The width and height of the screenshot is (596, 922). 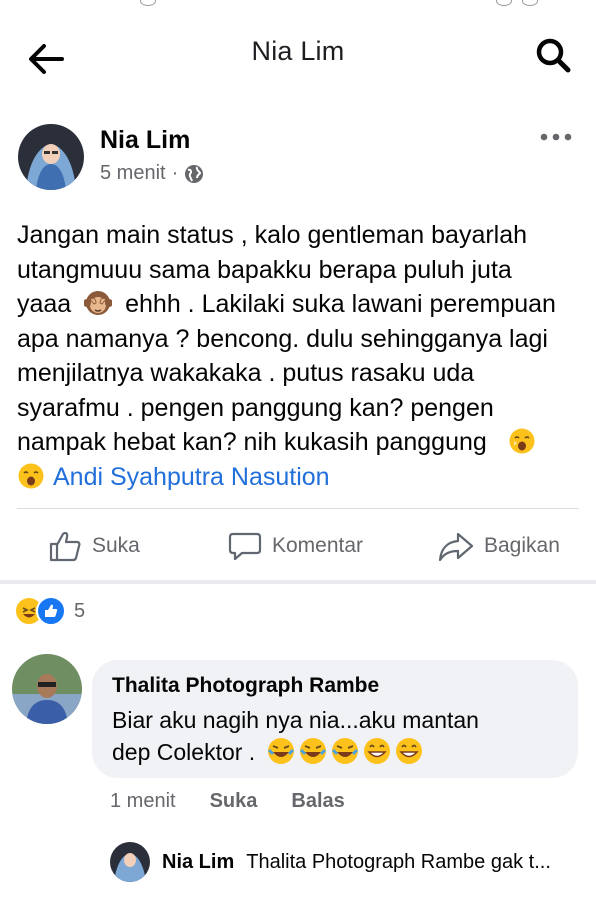 I want to click on like-label: Suka, so click(x=116, y=545).